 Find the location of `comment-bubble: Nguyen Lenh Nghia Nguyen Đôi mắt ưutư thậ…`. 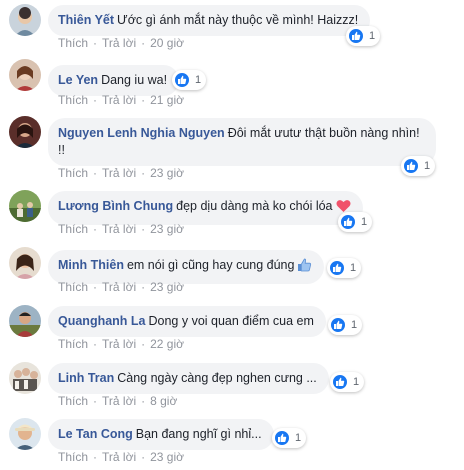

comment-bubble: Nguyen Lenh Nghia Nguyen Đôi mắt ưutư thậ… is located at coordinates (242, 142).